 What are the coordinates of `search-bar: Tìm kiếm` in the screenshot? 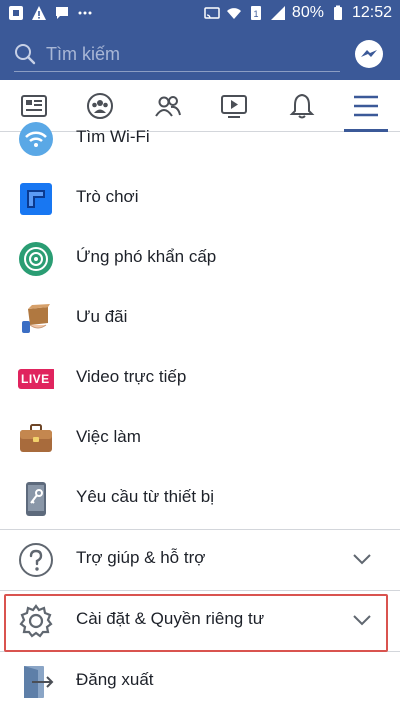 It's located at (200, 54).